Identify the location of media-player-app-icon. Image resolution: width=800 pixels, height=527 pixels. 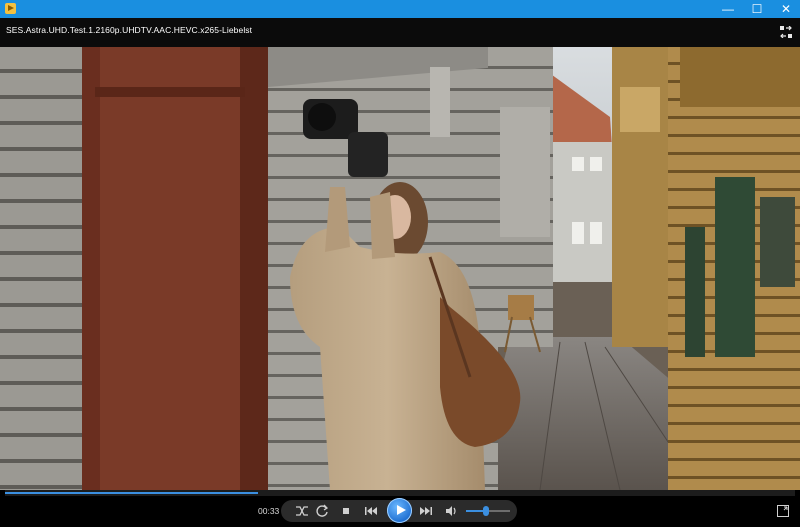
(10, 8).